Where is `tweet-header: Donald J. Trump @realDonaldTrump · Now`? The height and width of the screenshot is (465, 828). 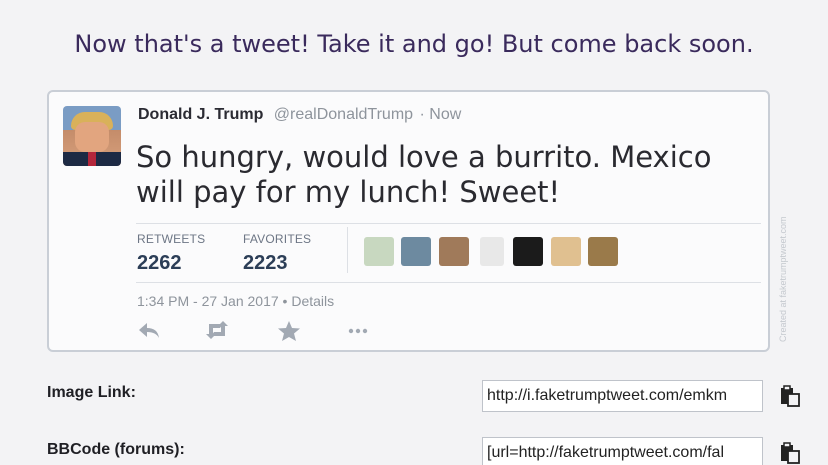 tweet-header: Donald J. Trump @realDonaldTrump · Now is located at coordinates (299, 115).